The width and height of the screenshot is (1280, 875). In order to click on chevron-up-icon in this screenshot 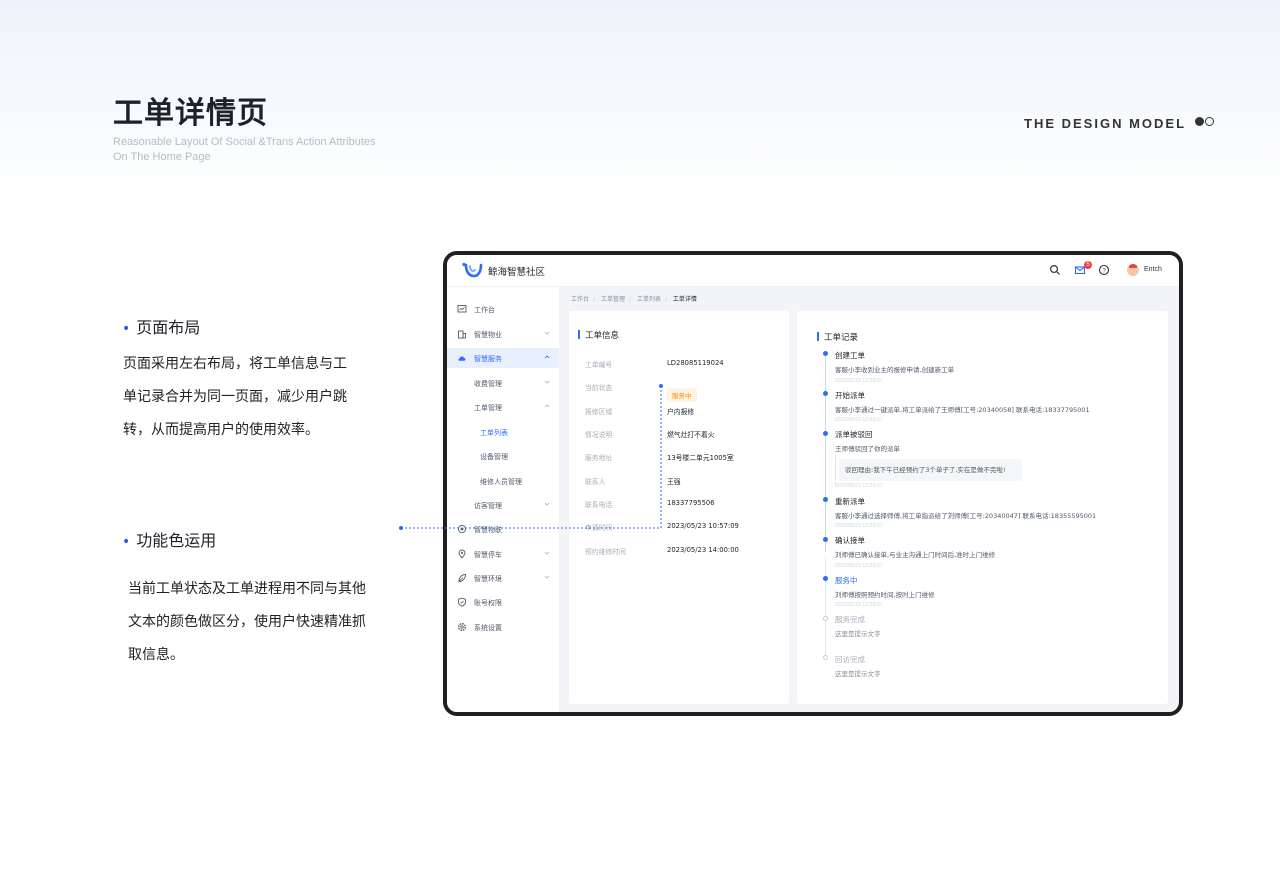, I will do `click(547, 357)`.